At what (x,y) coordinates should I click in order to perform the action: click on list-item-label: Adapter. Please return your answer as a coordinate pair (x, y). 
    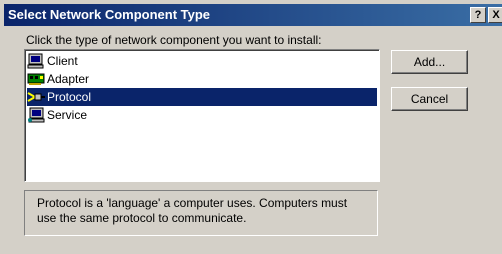
    Looking at the image, I should click on (68, 79).